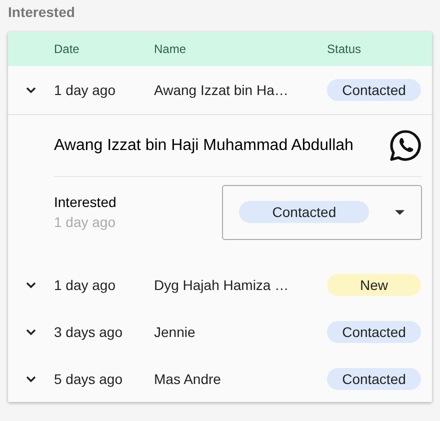 The height and width of the screenshot is (421, 440). I want to click on section-title: Interested, so click(41, 12).